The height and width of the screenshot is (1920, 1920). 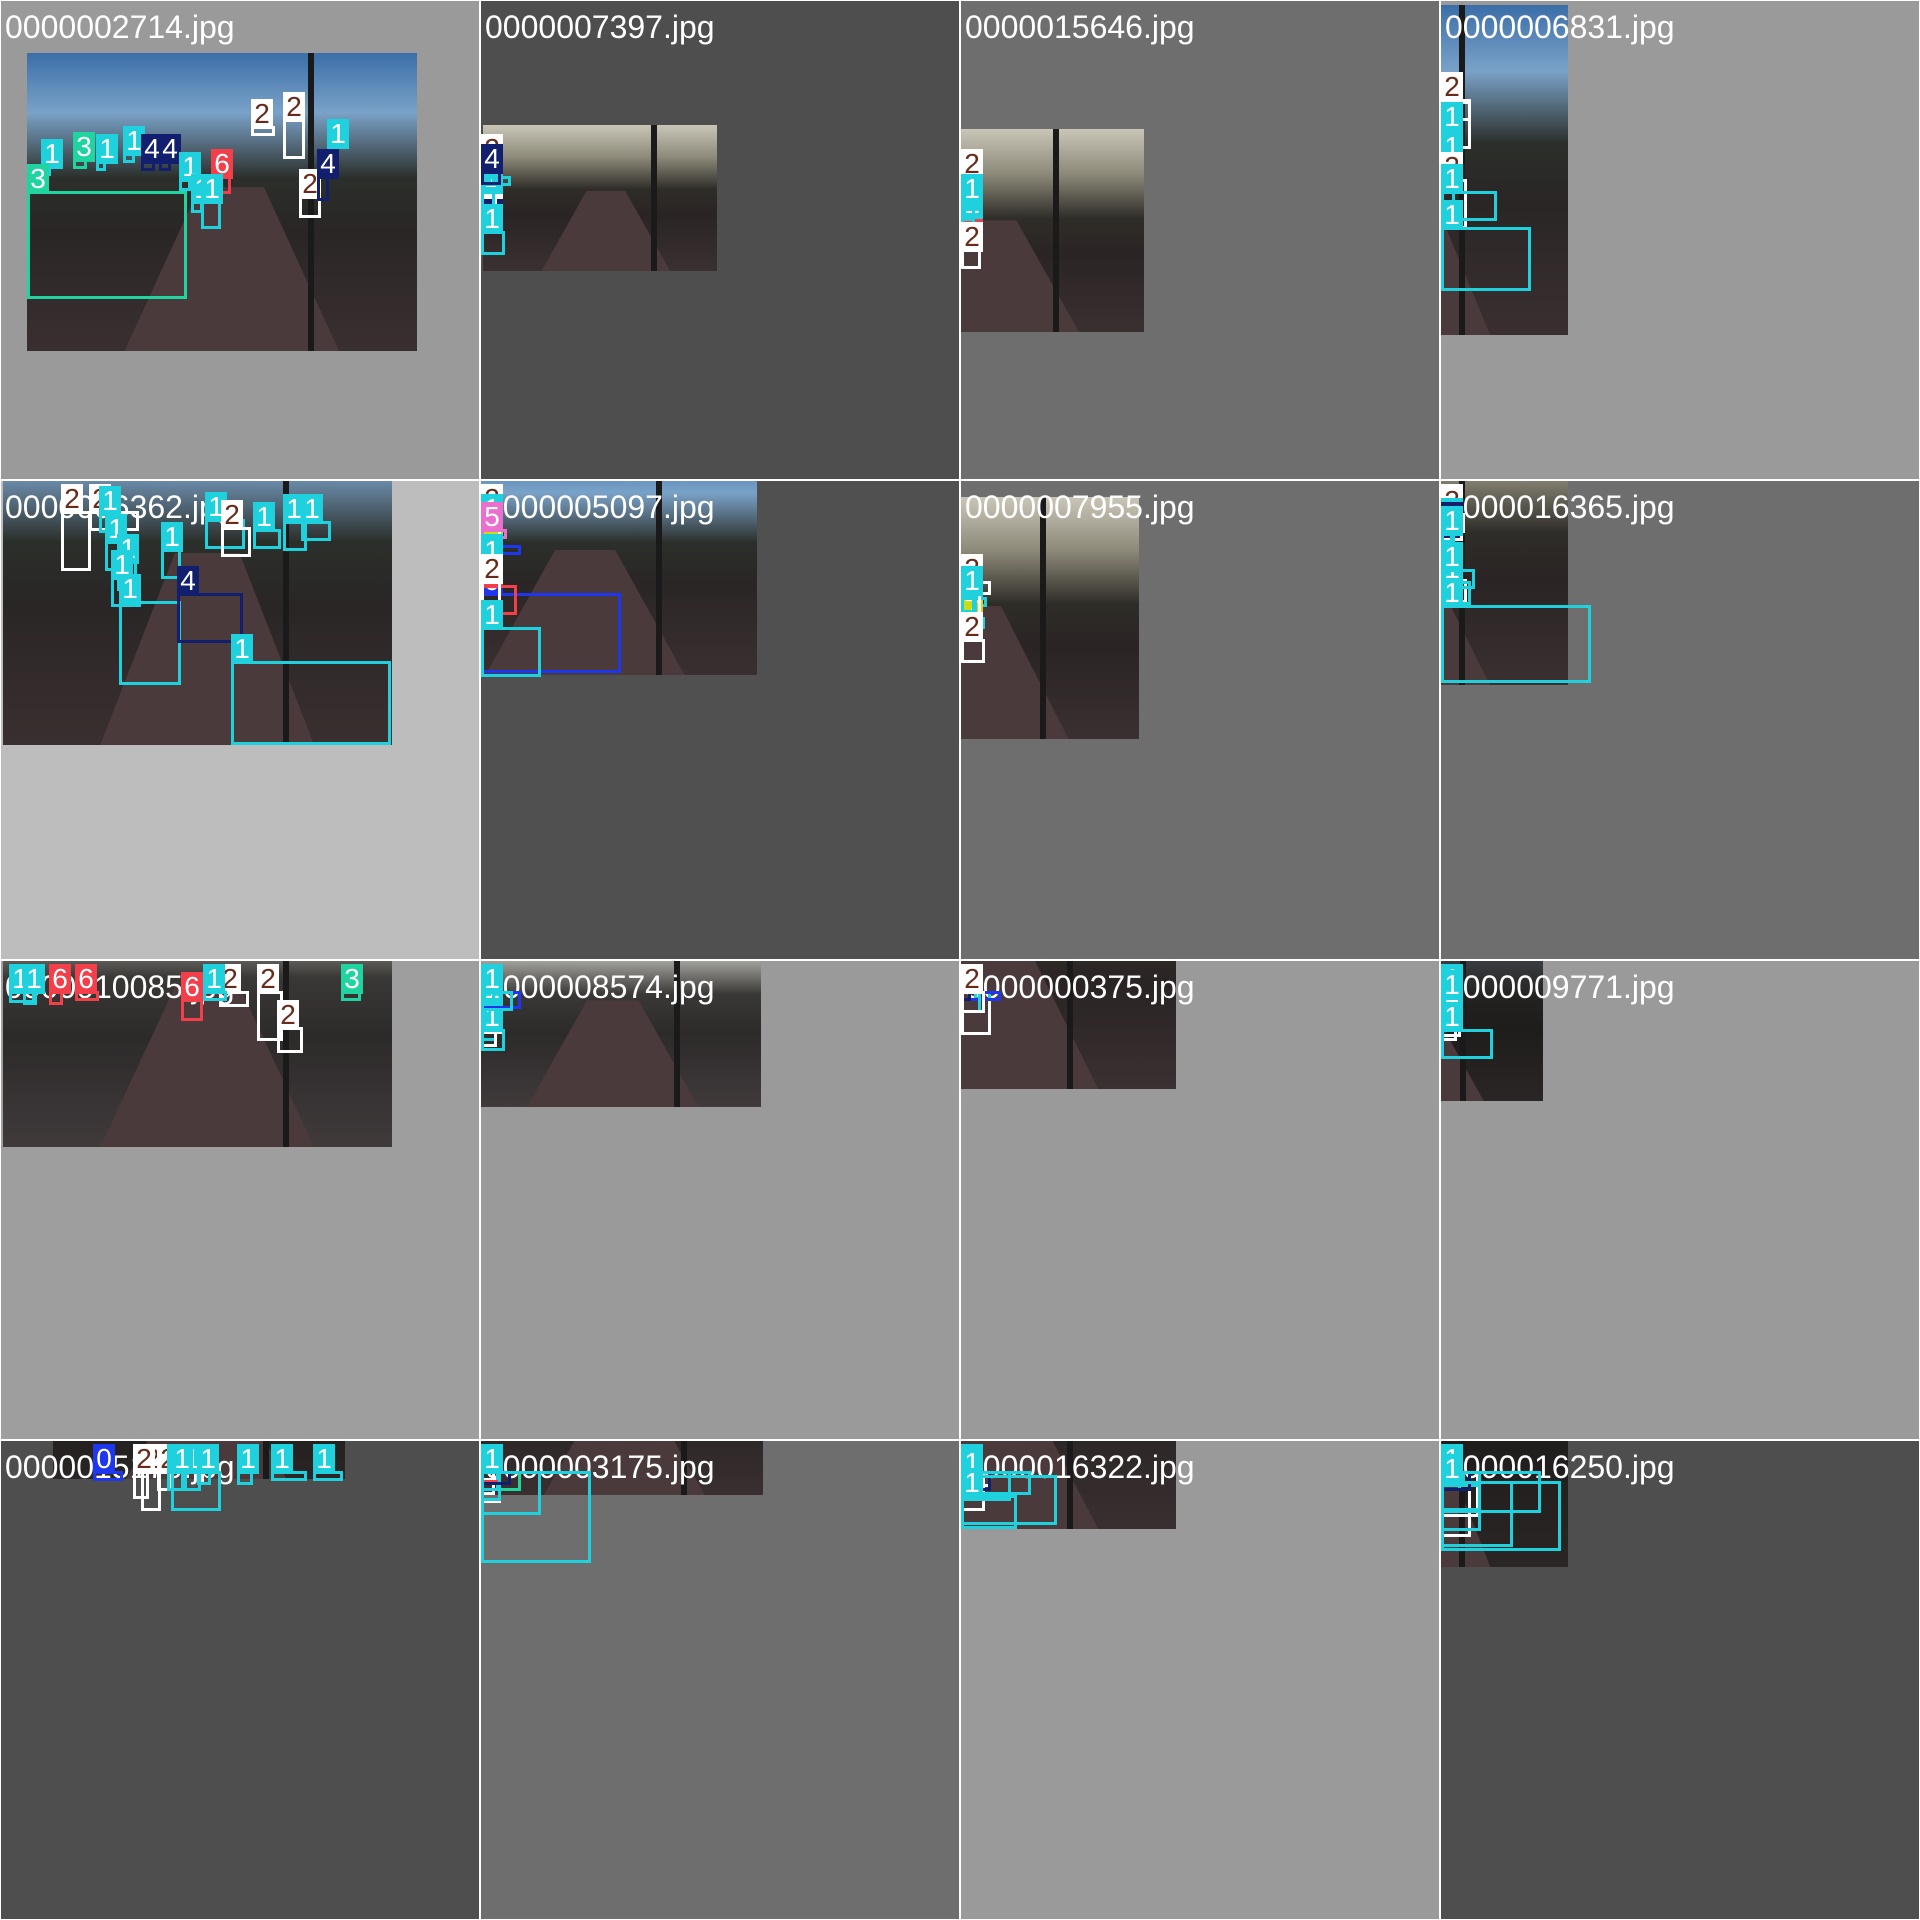 I want to click on image-tile: 0000010085.jpg 1 1 6 6 6 2 2 1 3 2, so click(x=240, y=1200).